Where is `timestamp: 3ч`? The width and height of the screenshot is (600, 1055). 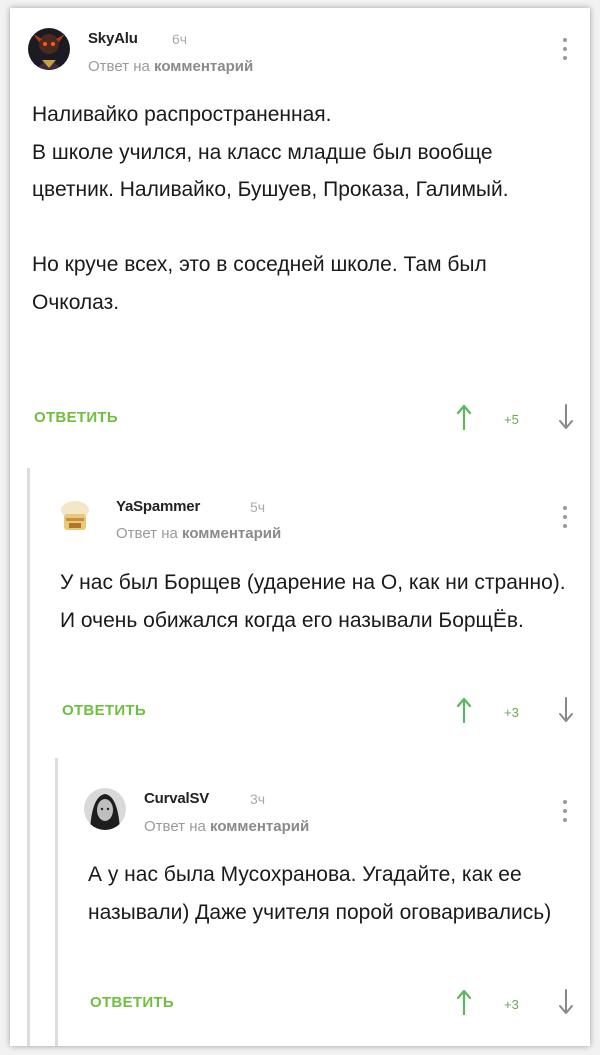 timestamp: 3ч is located at coordinates (258, 799).